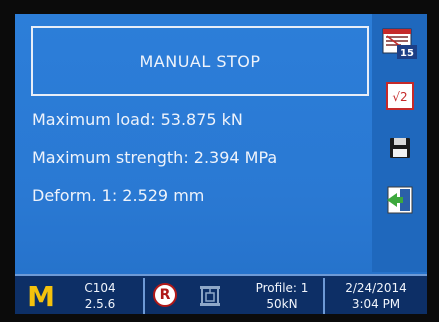  I want to click on max-strength-reading: Maximum strength: 2.394 MPa, so click(155, 157).